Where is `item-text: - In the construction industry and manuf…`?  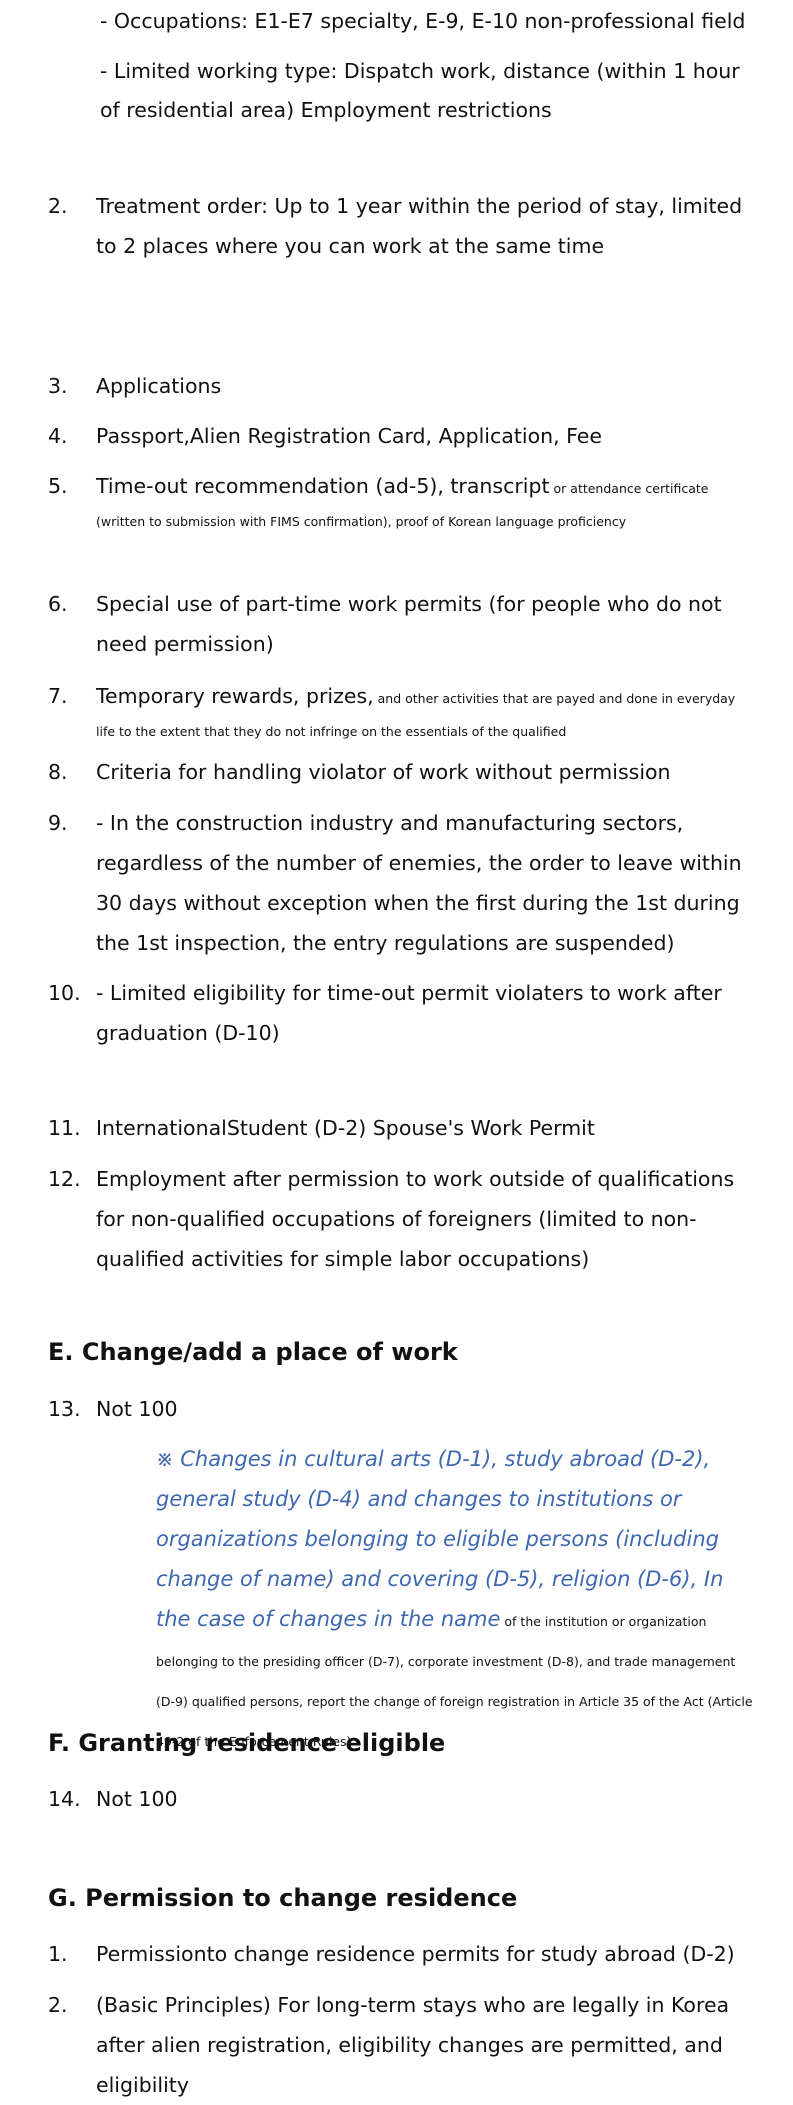
item-text: - In the construction industry and manuf… is located at coordinates (419, 883).